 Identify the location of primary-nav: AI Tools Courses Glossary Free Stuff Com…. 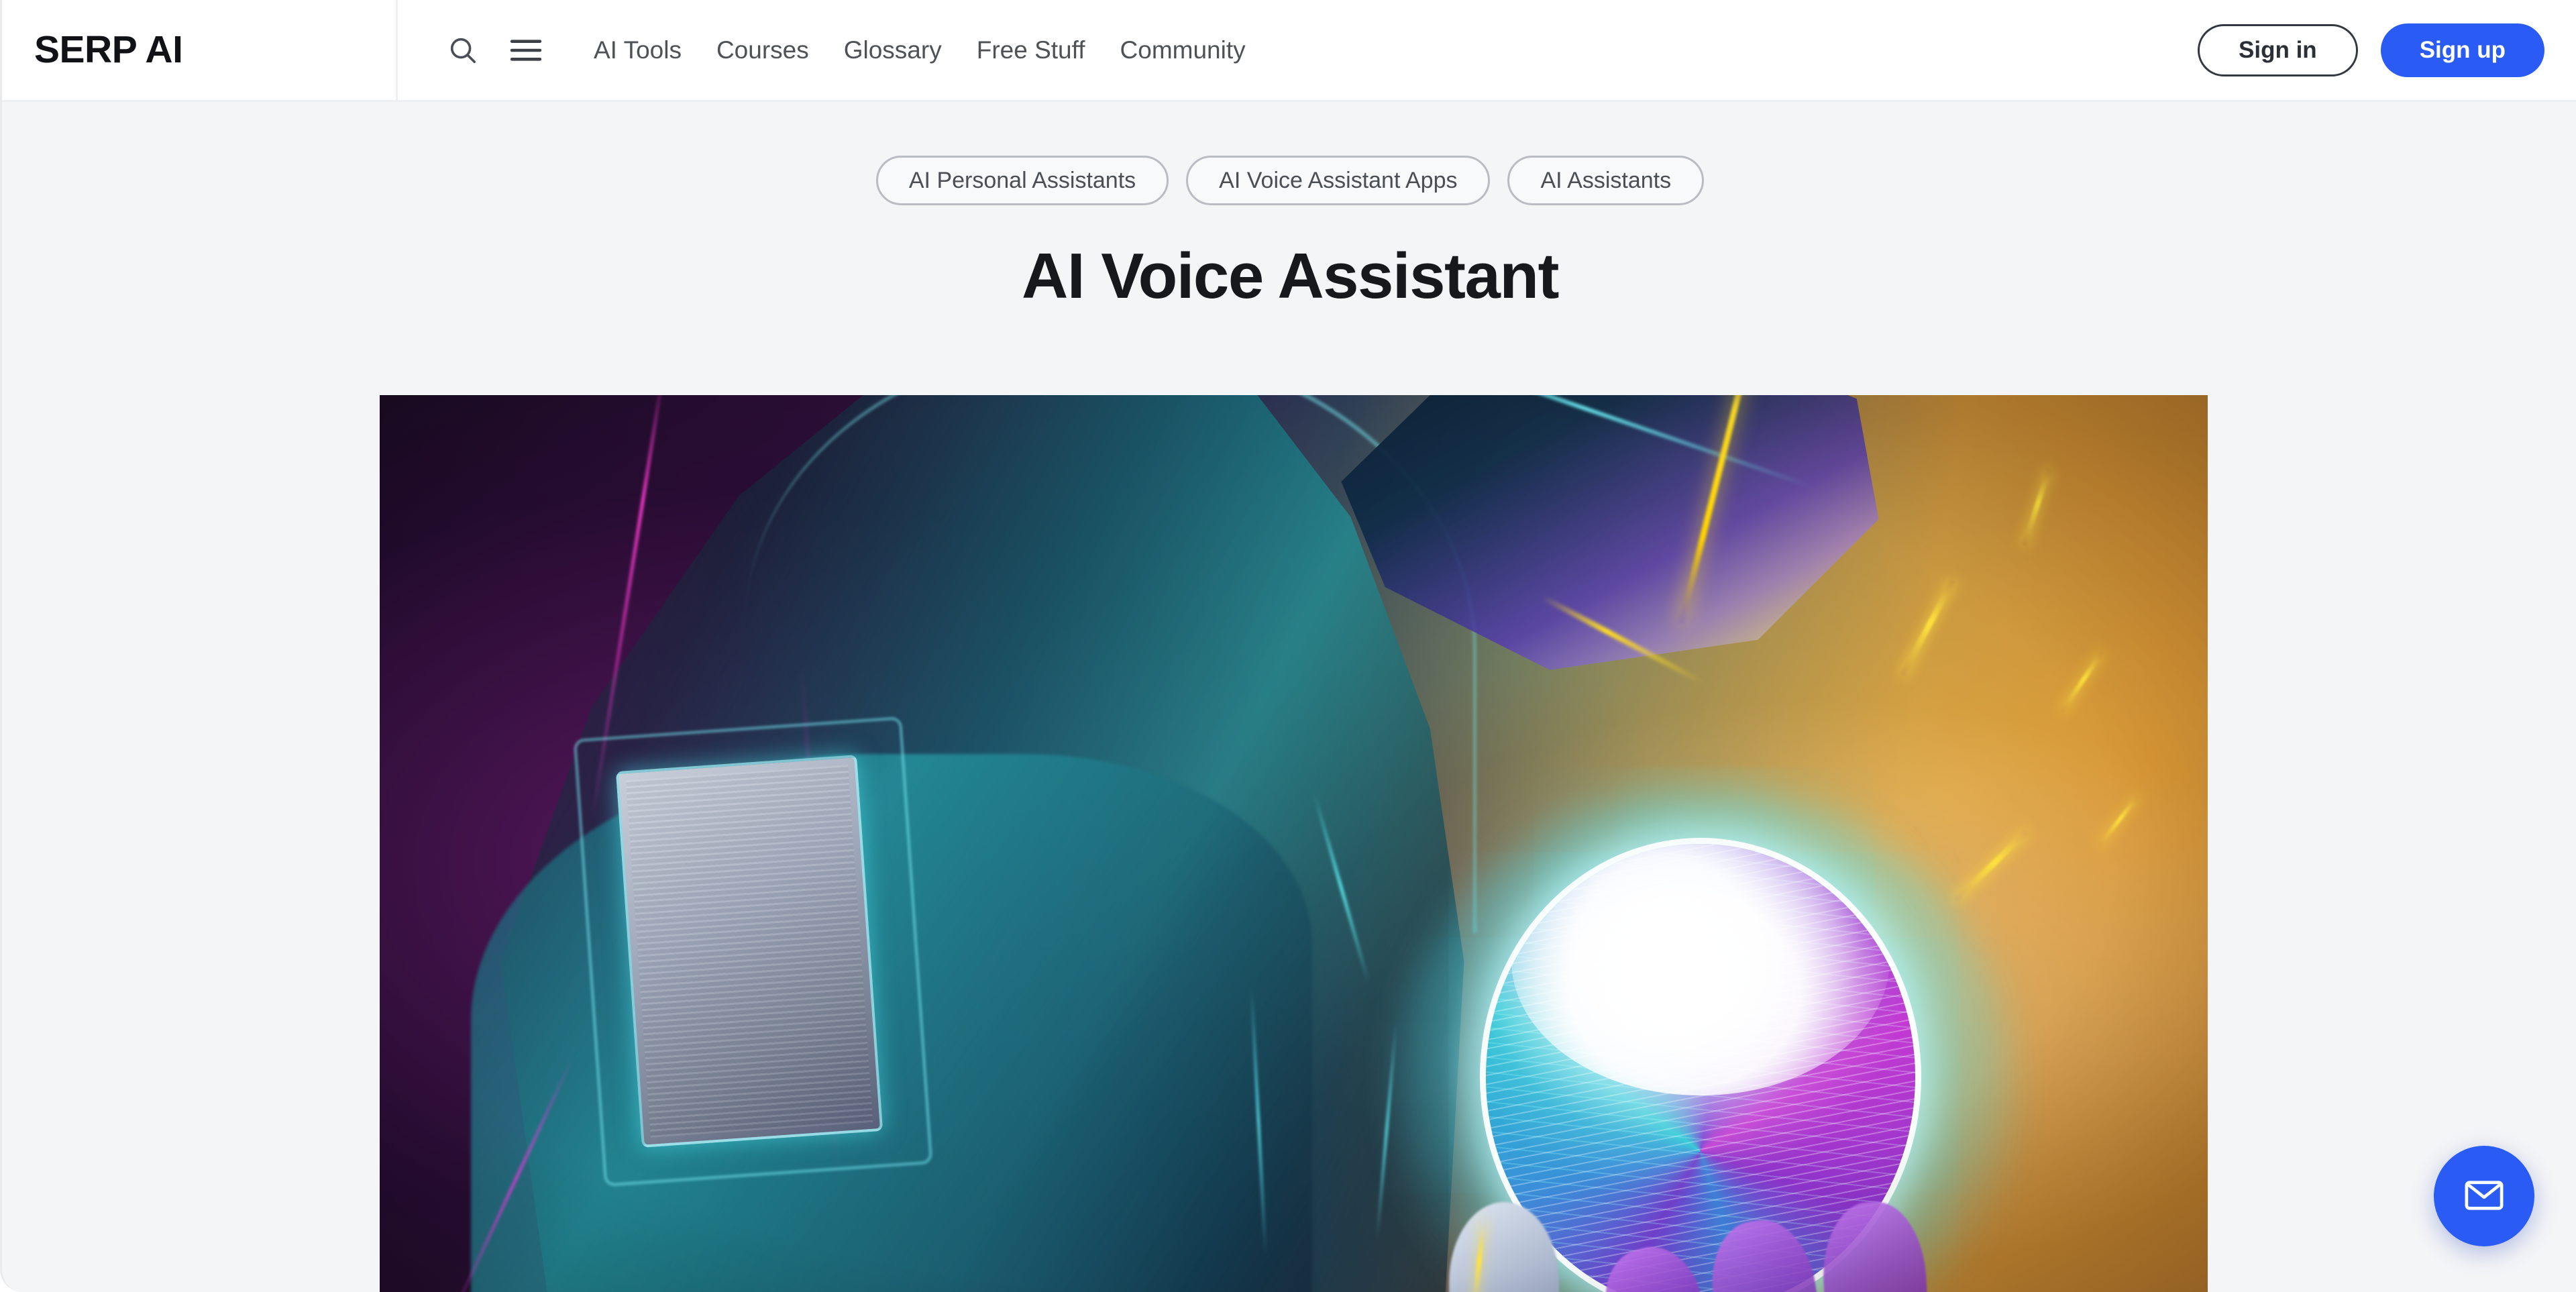
(919, 50).